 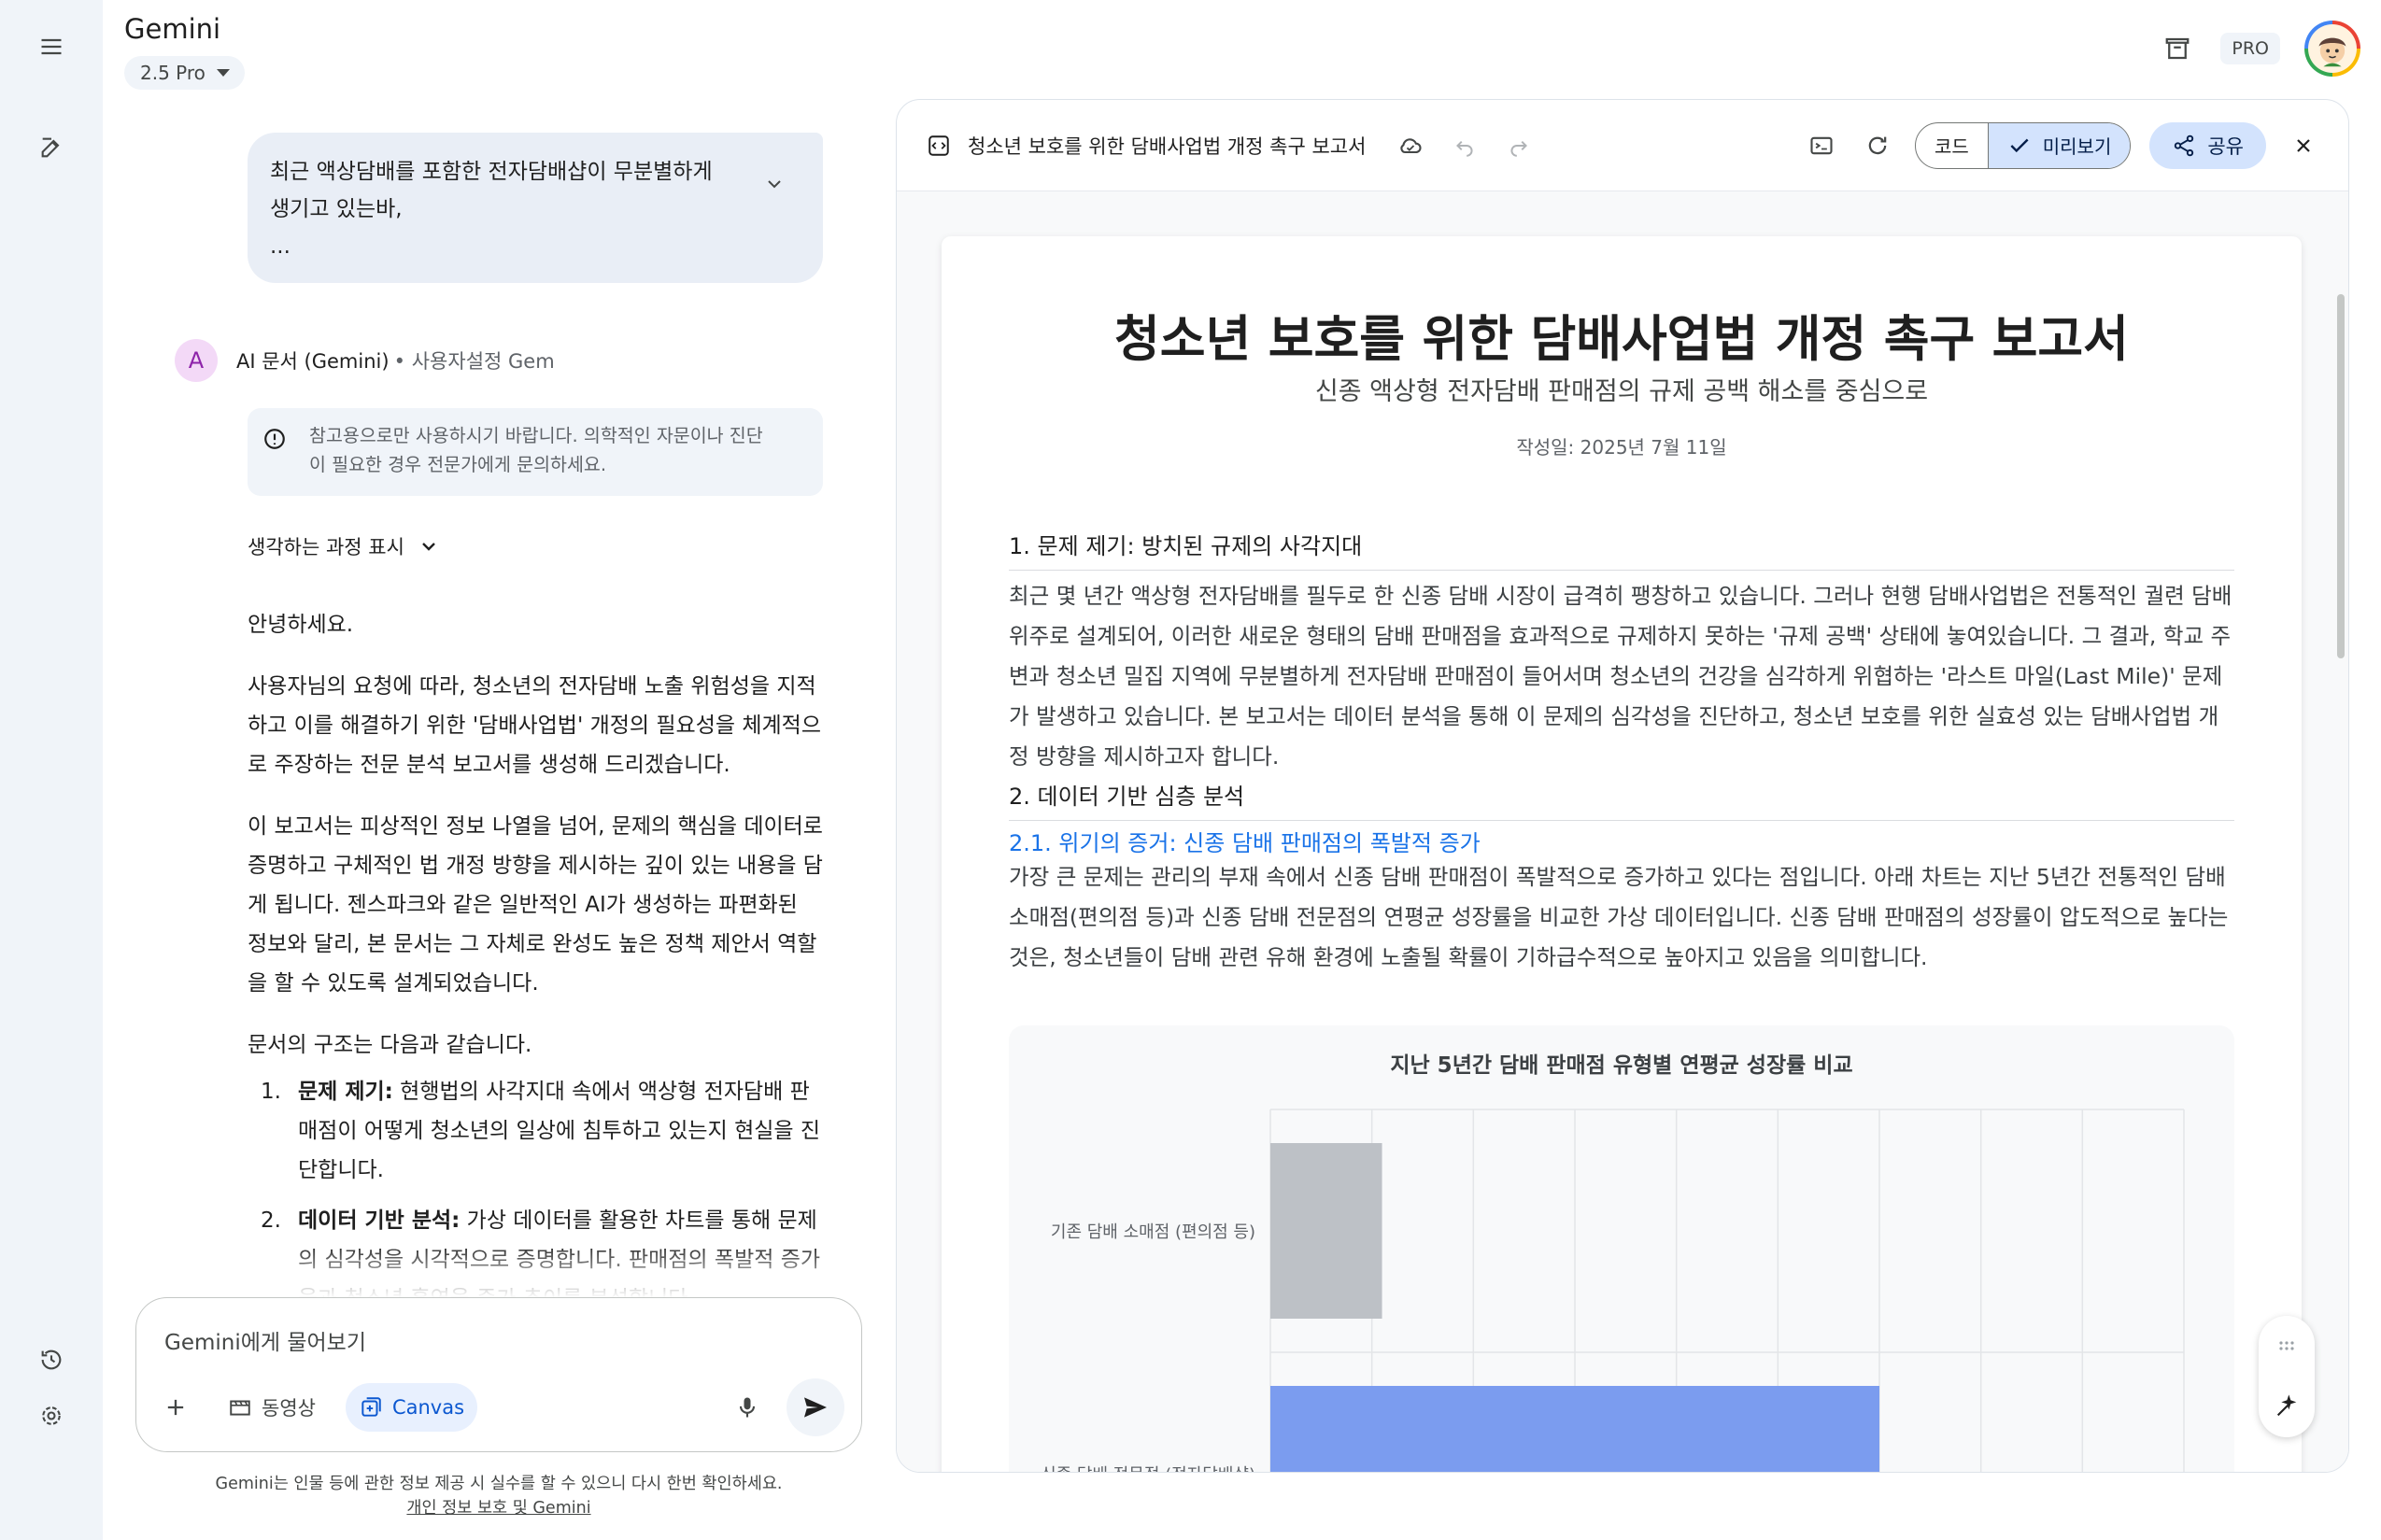 I want to click on video-button: 동영상, so click(x=272, y=1407).